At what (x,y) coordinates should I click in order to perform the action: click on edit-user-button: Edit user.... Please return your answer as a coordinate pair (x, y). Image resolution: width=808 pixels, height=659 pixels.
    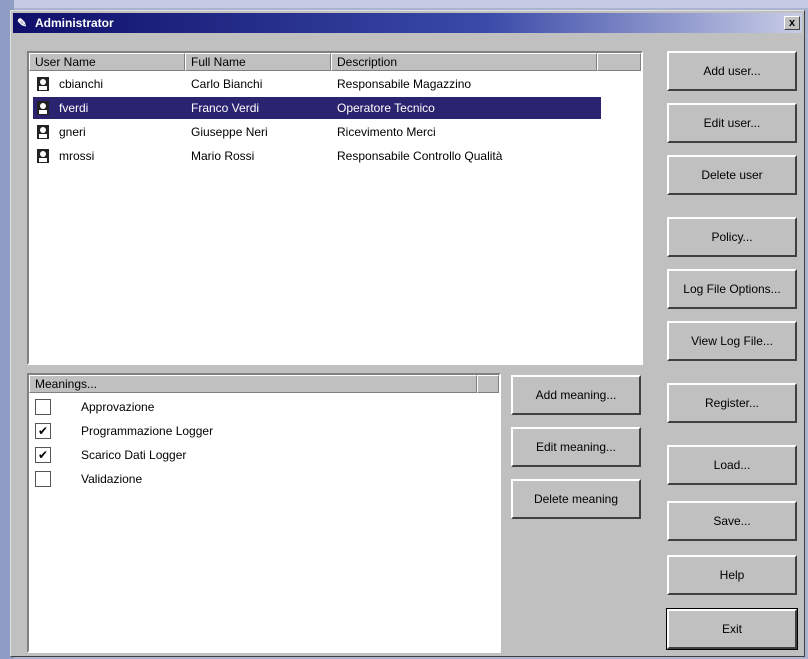
    Looking at the image, I should click on (732, 123).